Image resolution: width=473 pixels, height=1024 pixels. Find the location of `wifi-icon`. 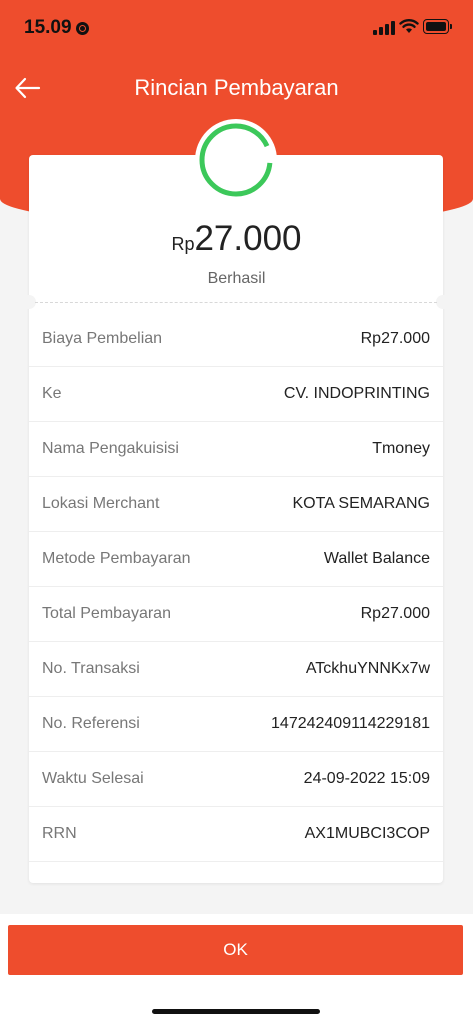

wifi-icon is located at coordinates (409, 26).